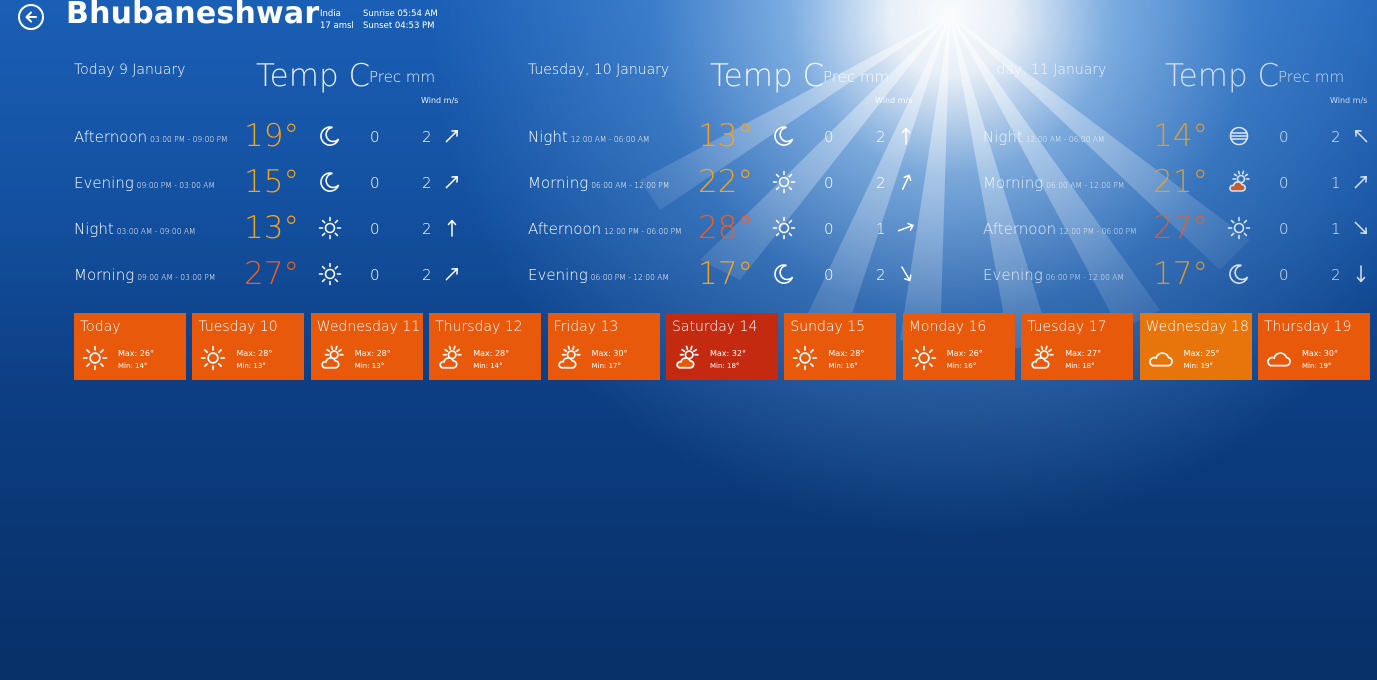 This screenshot has width=1377, height=680. What do you see at coordinates (485, 346) in the screenshot?
I see `forecast-tile: Thursday 12 Max: 28° Min: 14°` at bounding box center [485, 346].